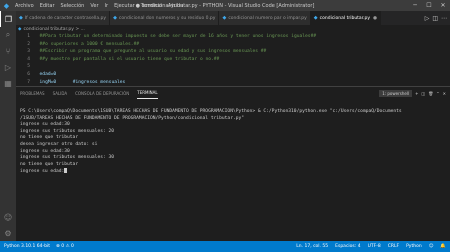  What do you see at coordinates (8, 126) in the screenshot?
I see `activity-bar: ❐ ⌕ ⑂ ▷ ▦ ☺ ⚙` at bounding box center [8, 126].